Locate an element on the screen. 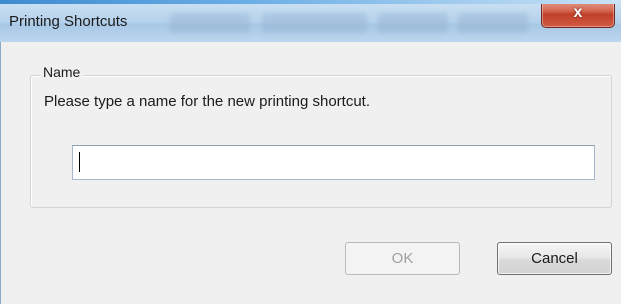  ok-button: OK is located at coordinates (402, 258).